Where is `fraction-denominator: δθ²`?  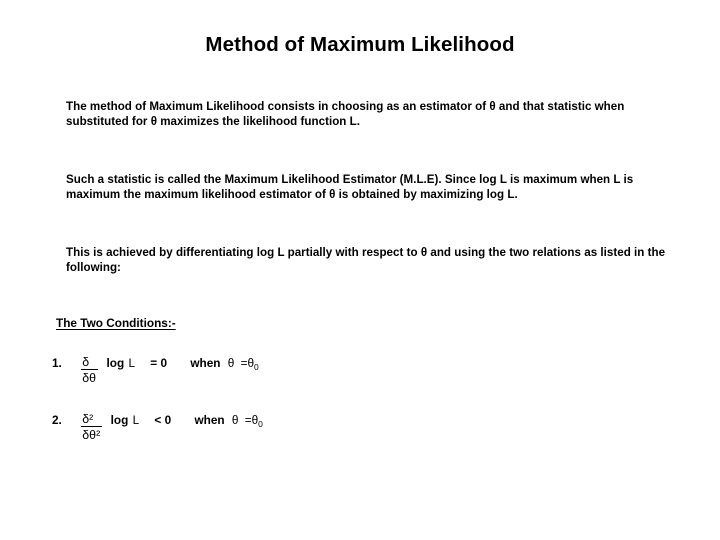 fraction-denominator: δθ² is located at coordinates (91, 435).